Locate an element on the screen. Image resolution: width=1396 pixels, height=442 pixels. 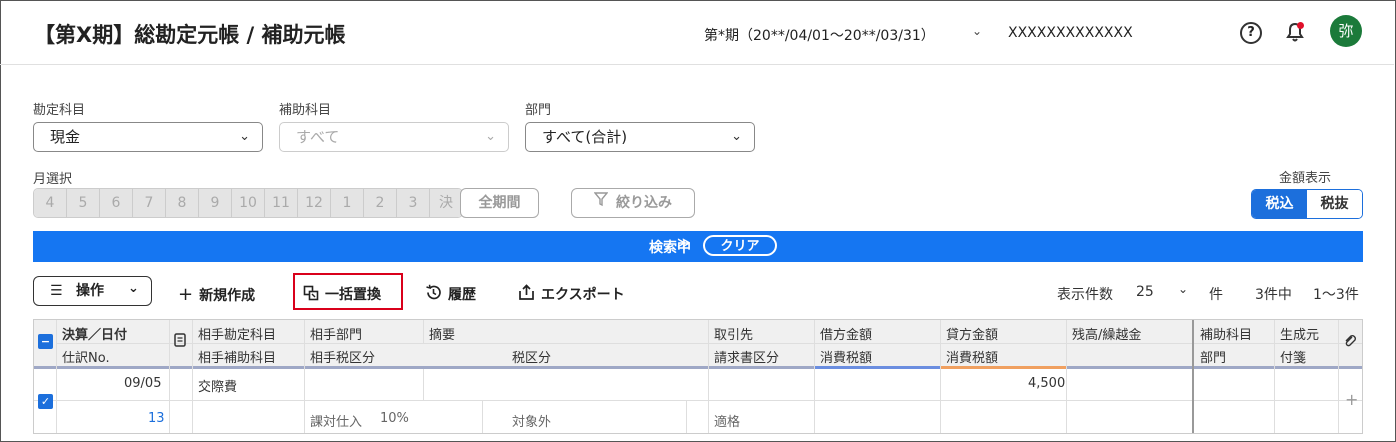
row-counter-tax: 課対仕入 is located at coordinates (336, 422).